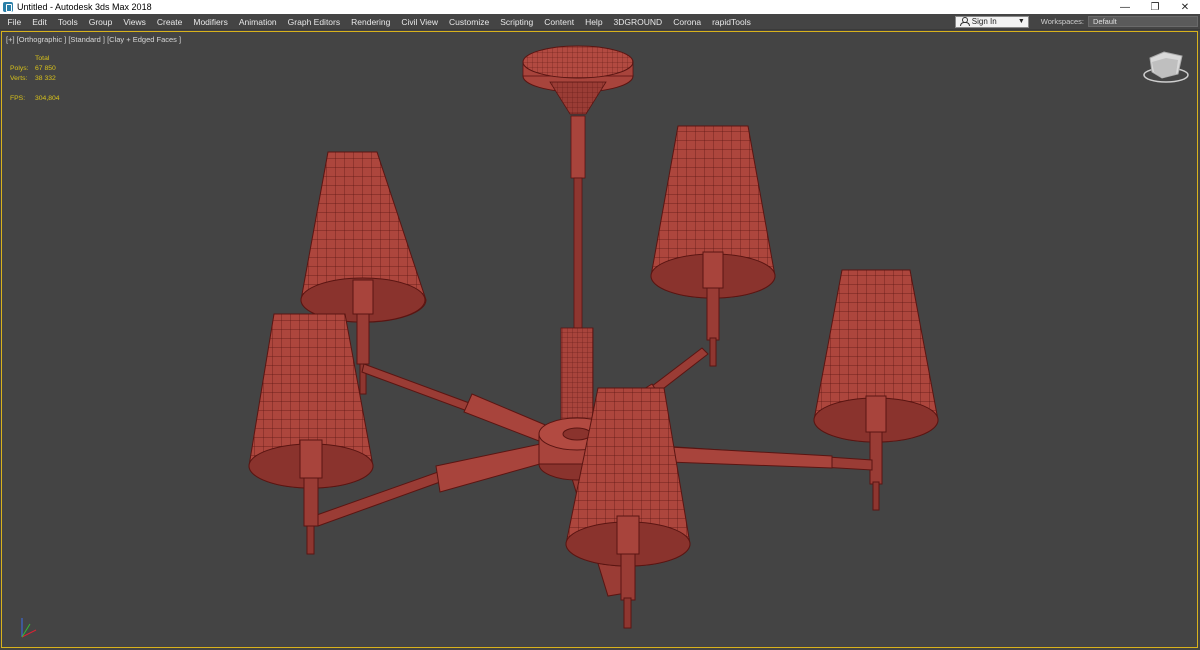 The image size is (1200, 650). What do you see at coordinates (135, 22) in the screenshot?
I see `menu-views: Views` at bounding box center [135, 22].